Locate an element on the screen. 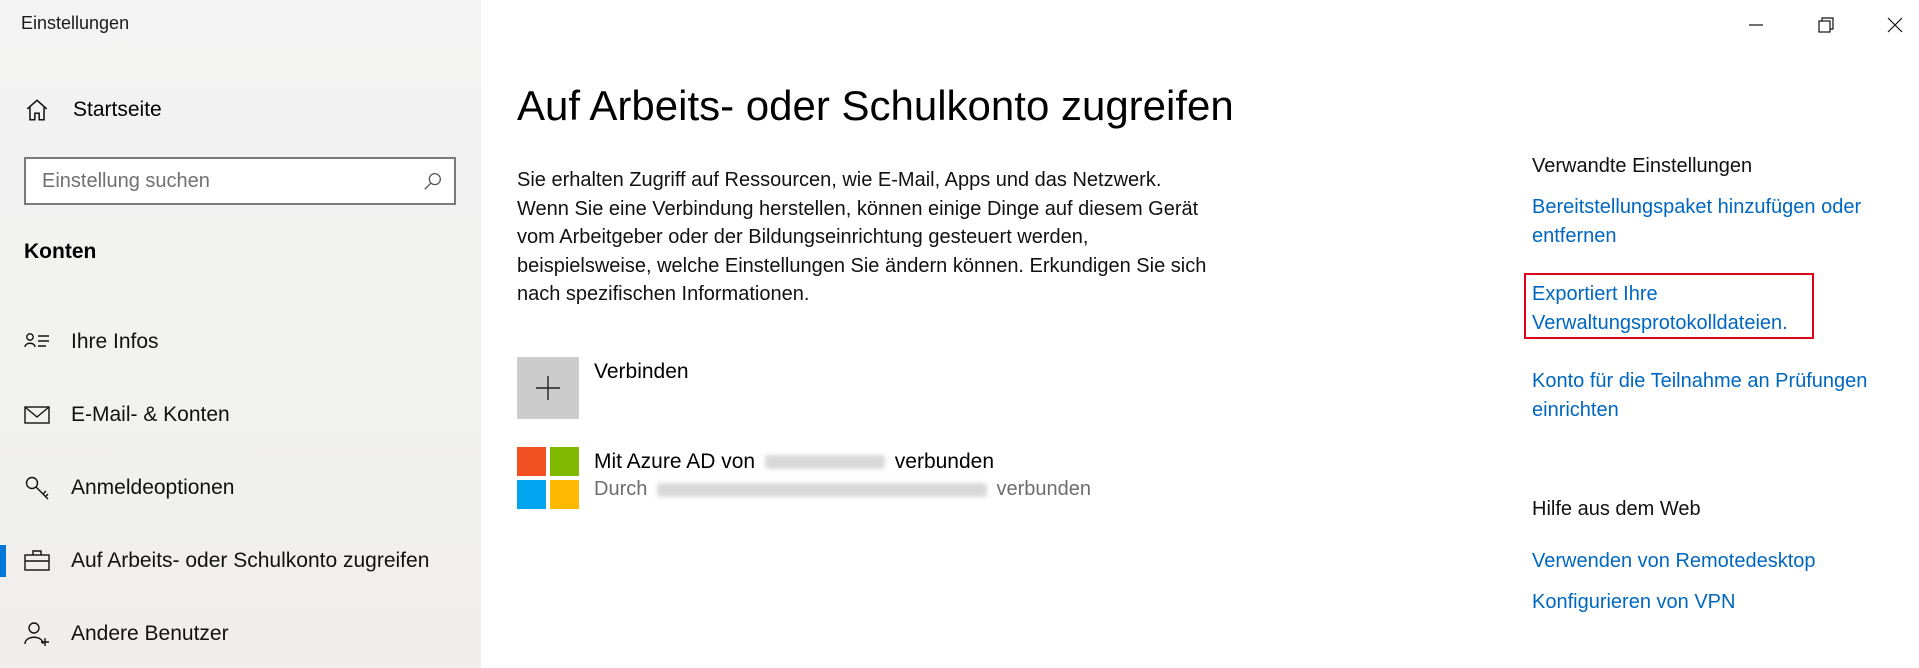  close-icon is located at coordinates (1895, 25).